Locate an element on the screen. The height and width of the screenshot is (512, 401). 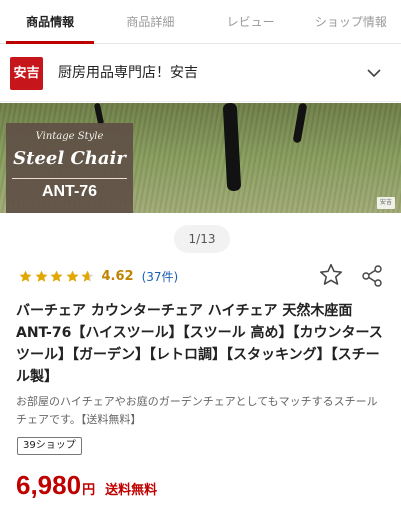
price-currency: 円 is located at coordinates (89, 490).